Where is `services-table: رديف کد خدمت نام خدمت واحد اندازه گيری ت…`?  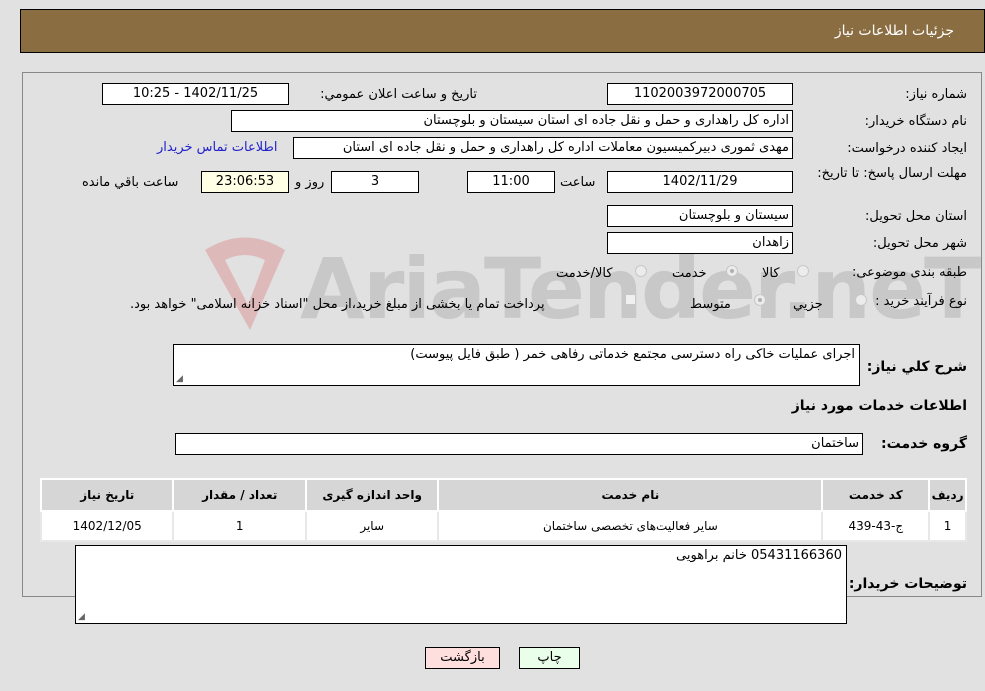
services-table: رديف کد خدمت نام خدمت واحد اندازه گيری ت… is located at coordinates (503, 510).